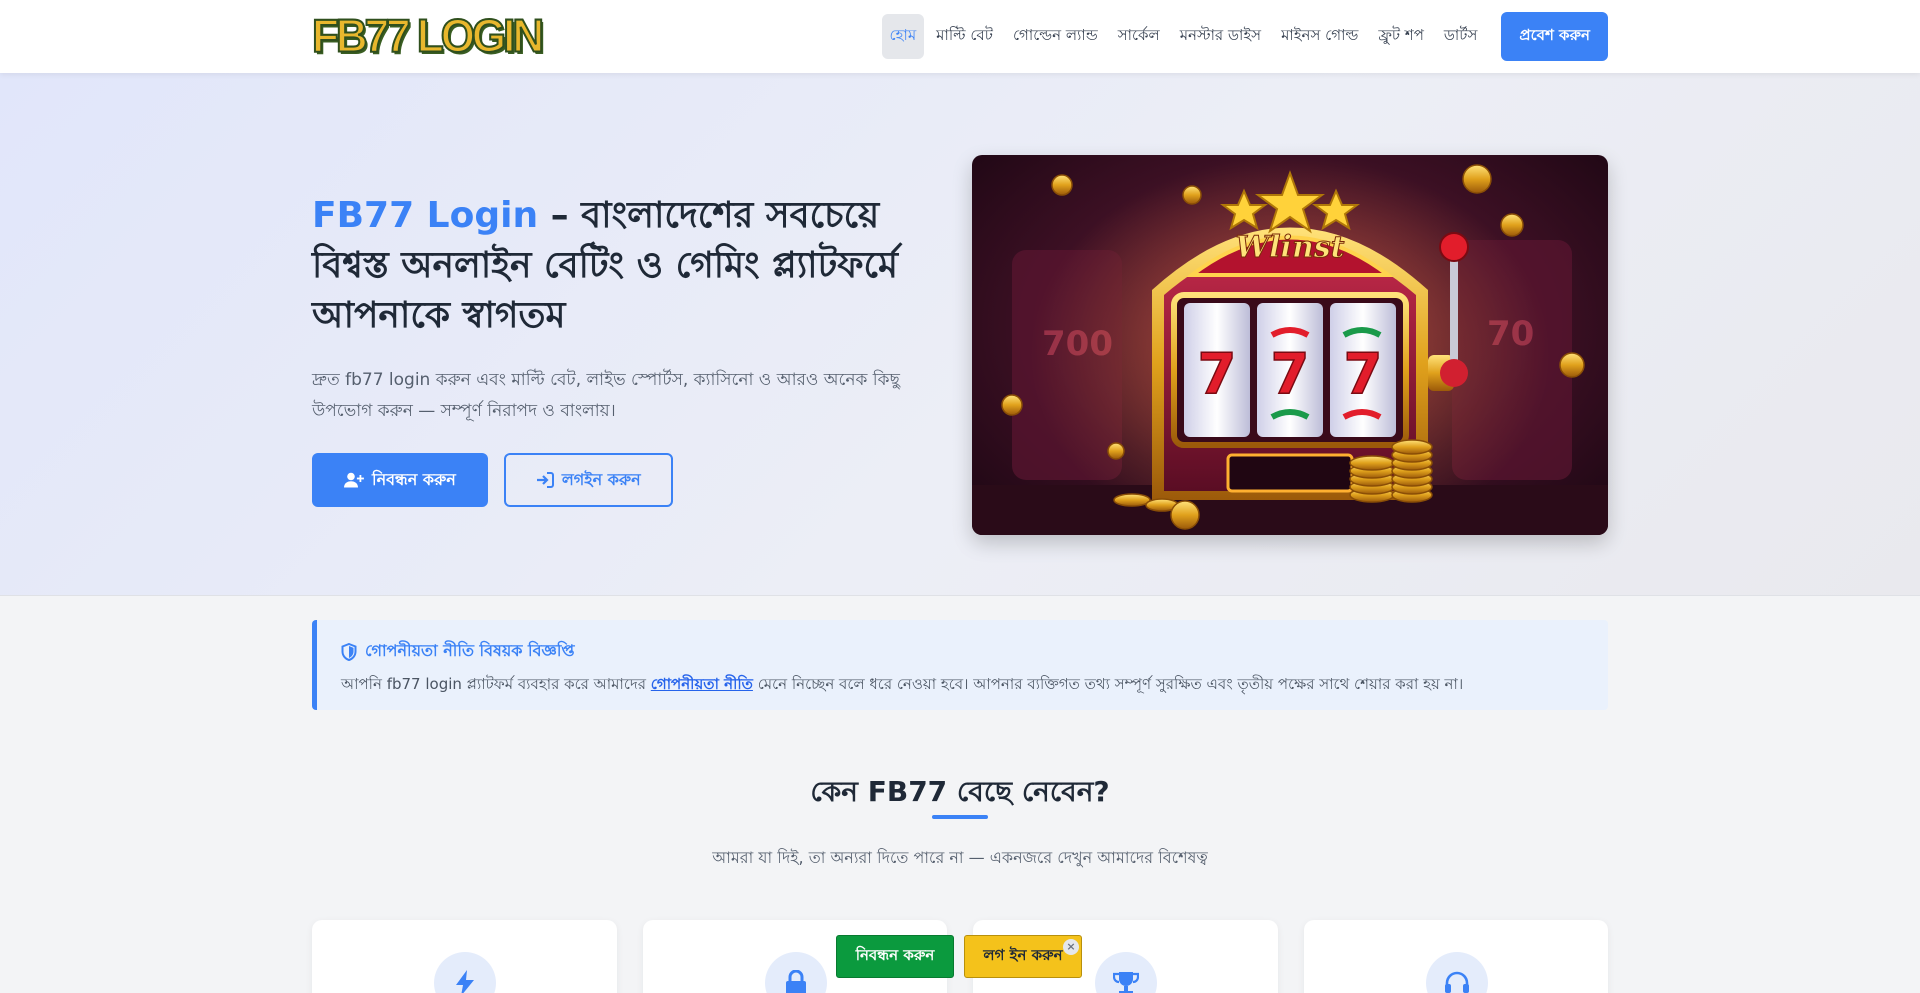  What do you see at coordinates (354, 480) in the screenshot?
I see `user-plus-icon` at bounding box center [354, 480].